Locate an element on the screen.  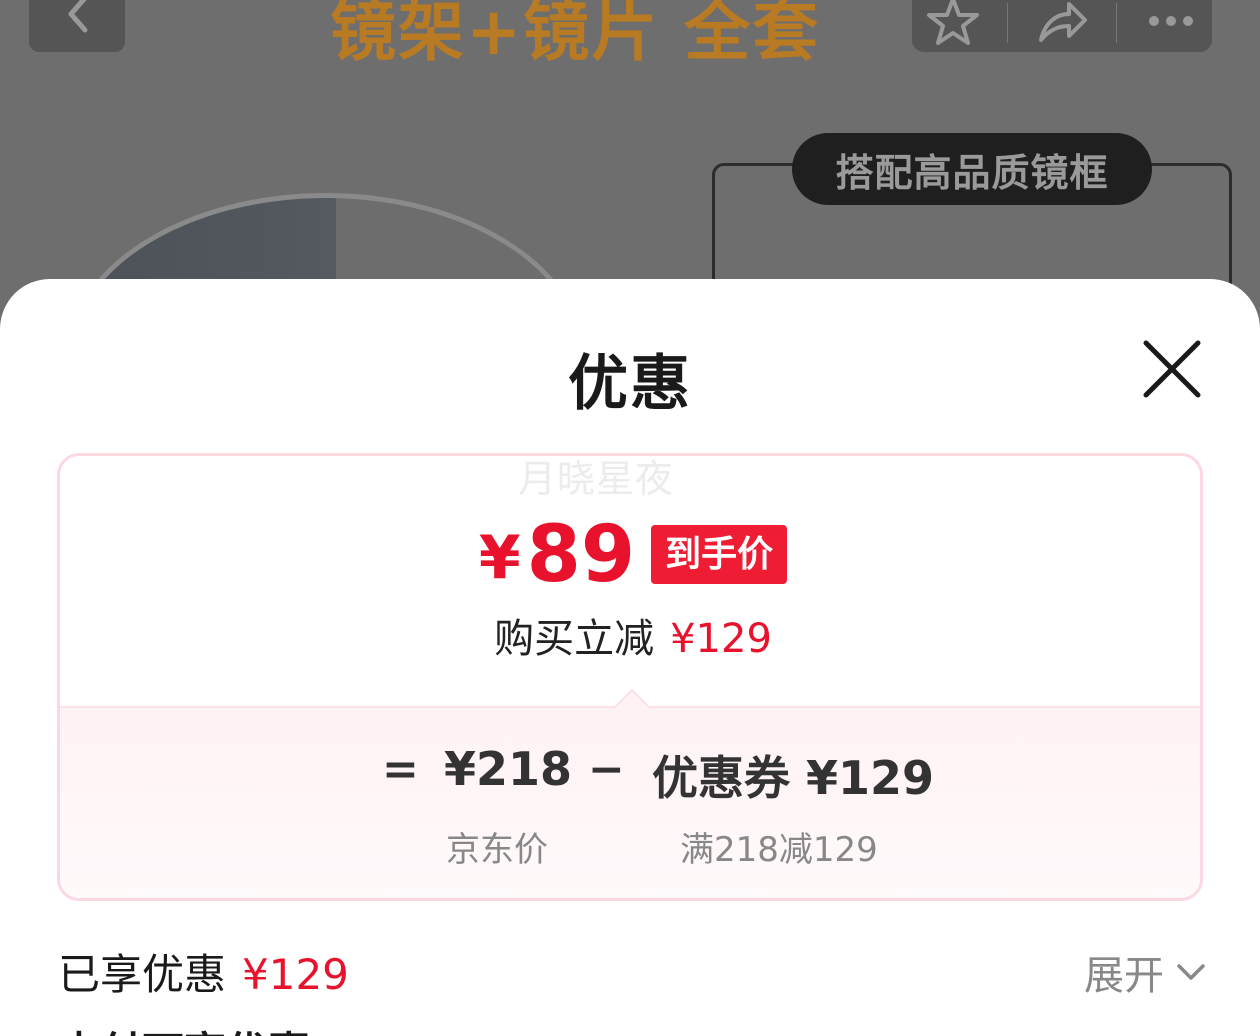
star-icon is located at coordinates (952, 22).